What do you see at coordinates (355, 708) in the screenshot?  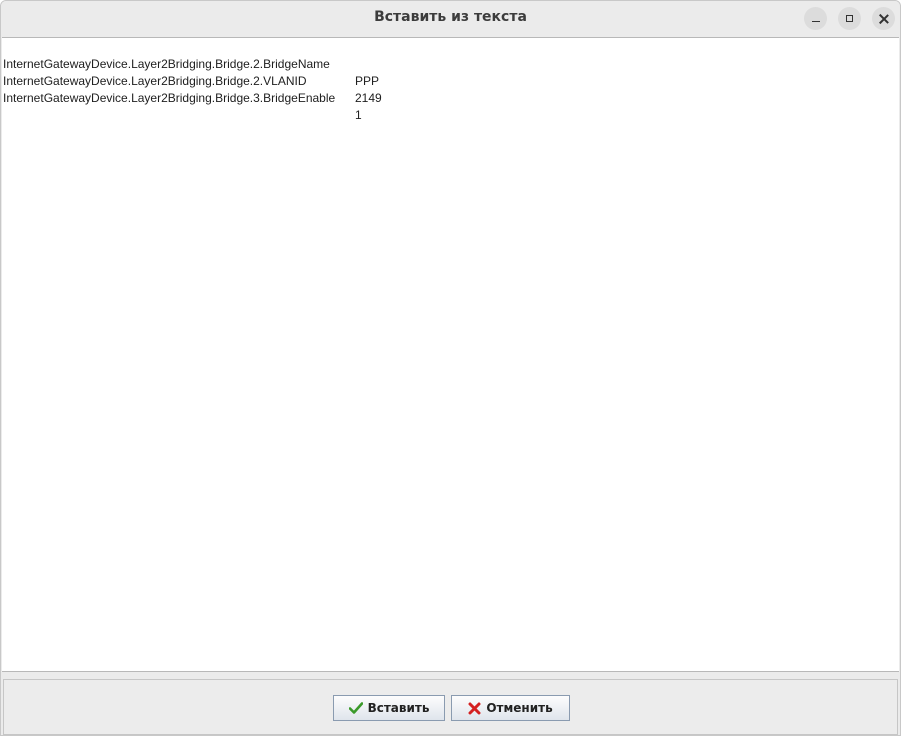 I see `checkmark-icon` at bounding box center [355, 708].